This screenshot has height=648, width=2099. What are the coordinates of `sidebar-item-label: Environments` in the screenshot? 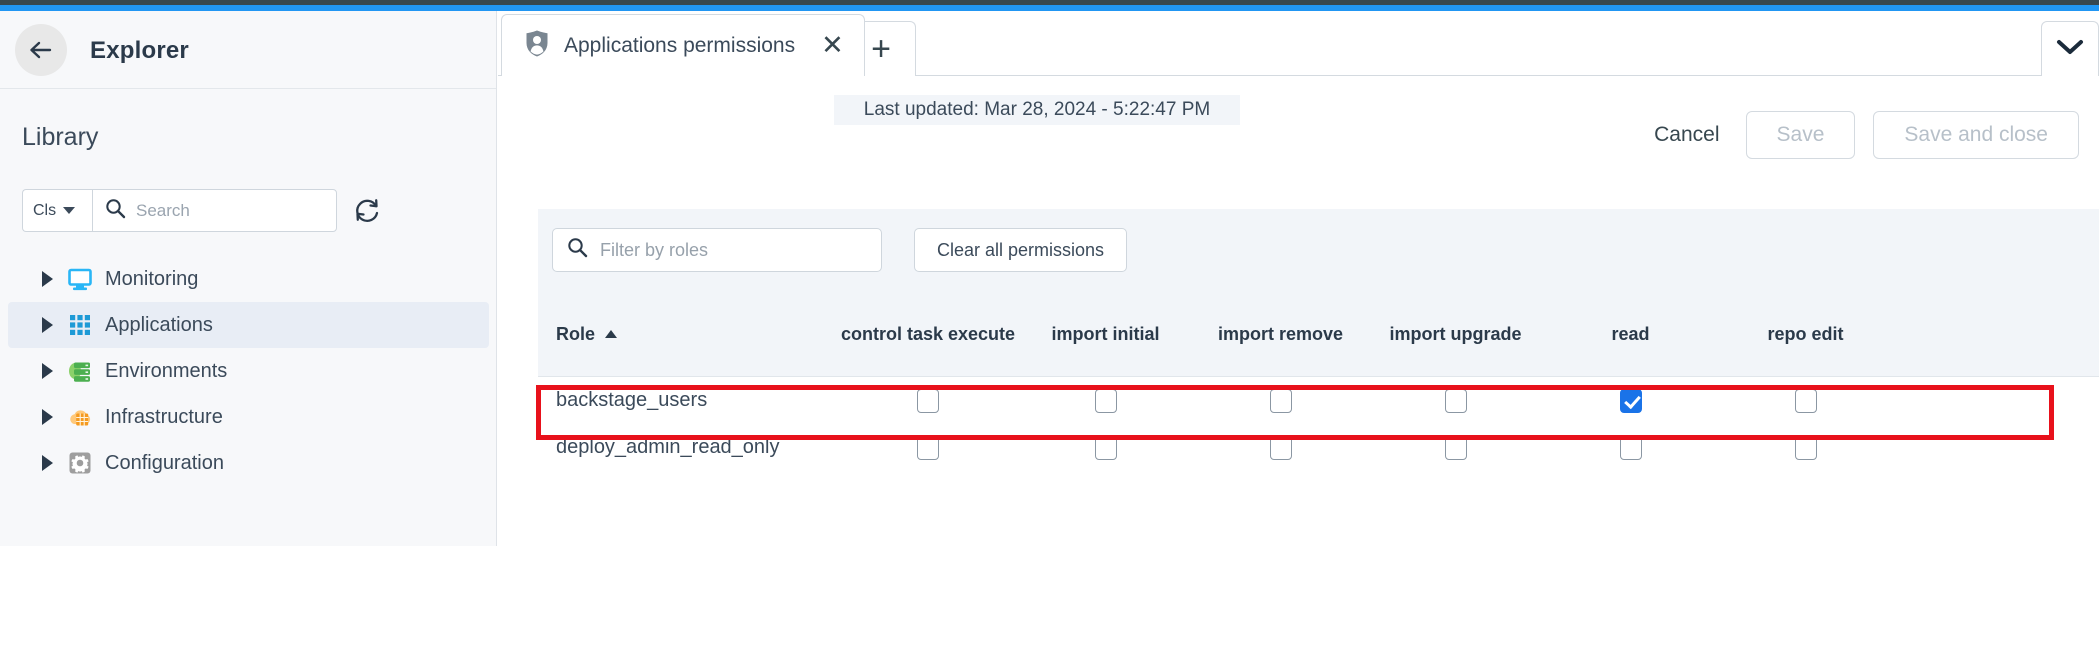 It's located at (166, 370).